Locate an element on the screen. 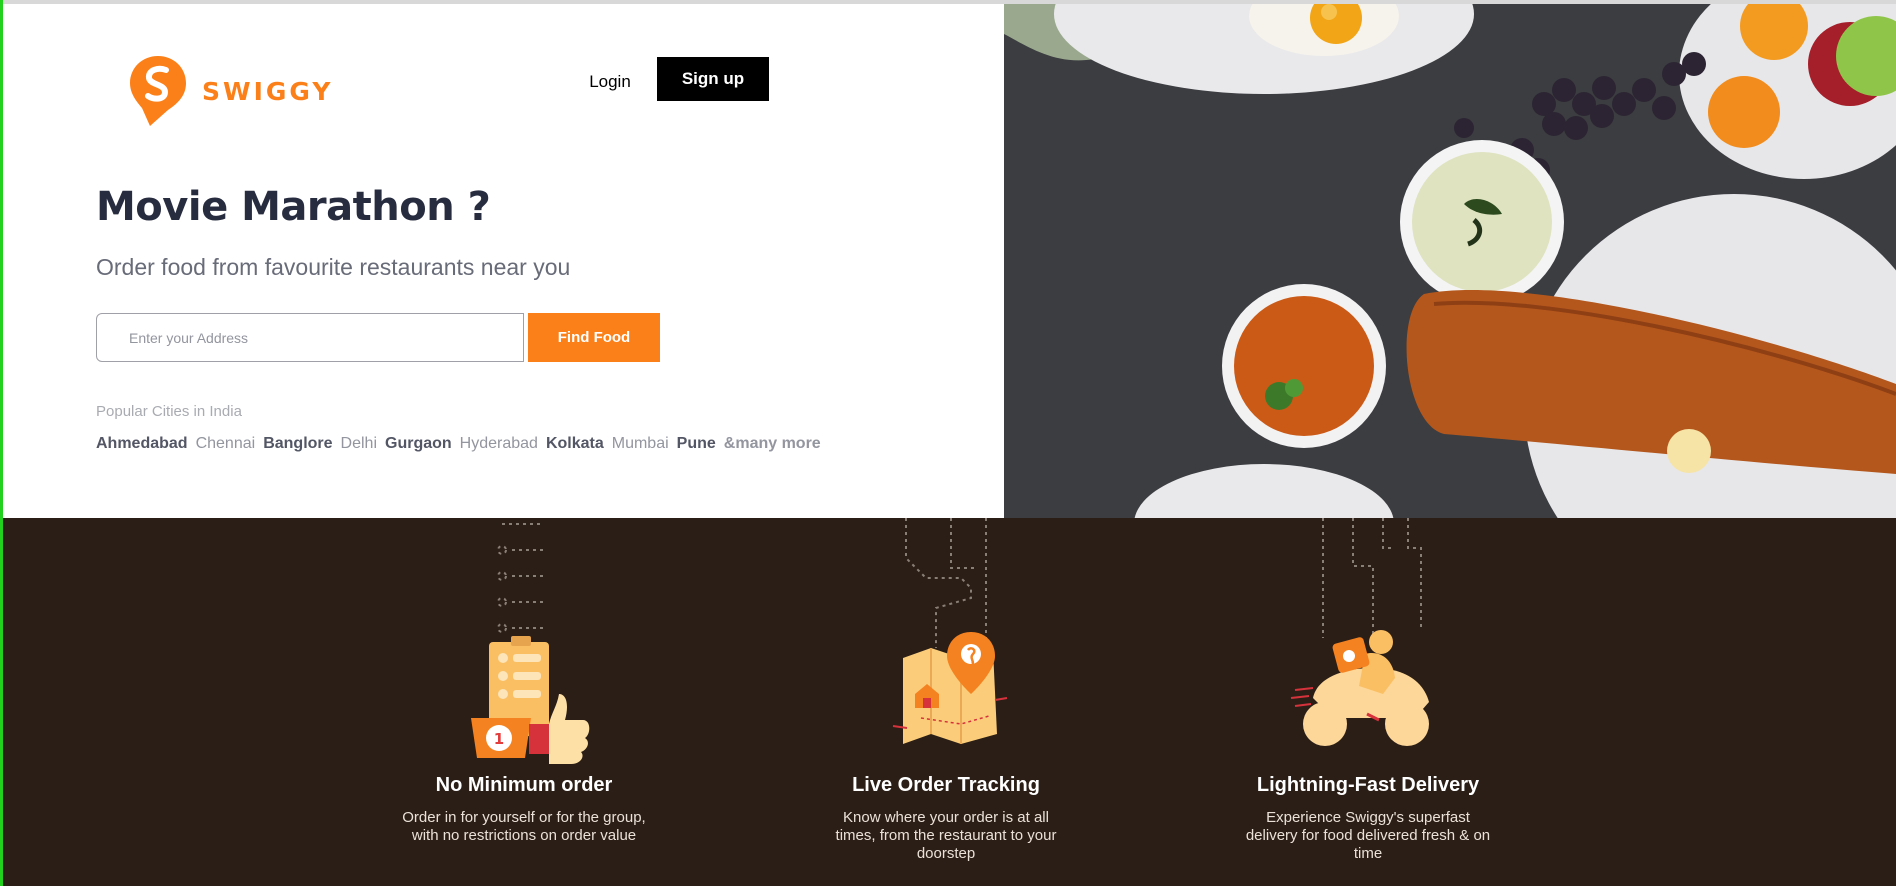 Image resolution: width=1896 pixels, height=886 pixels. feature-title: No Minimum order is located at coordinates (524, 785).